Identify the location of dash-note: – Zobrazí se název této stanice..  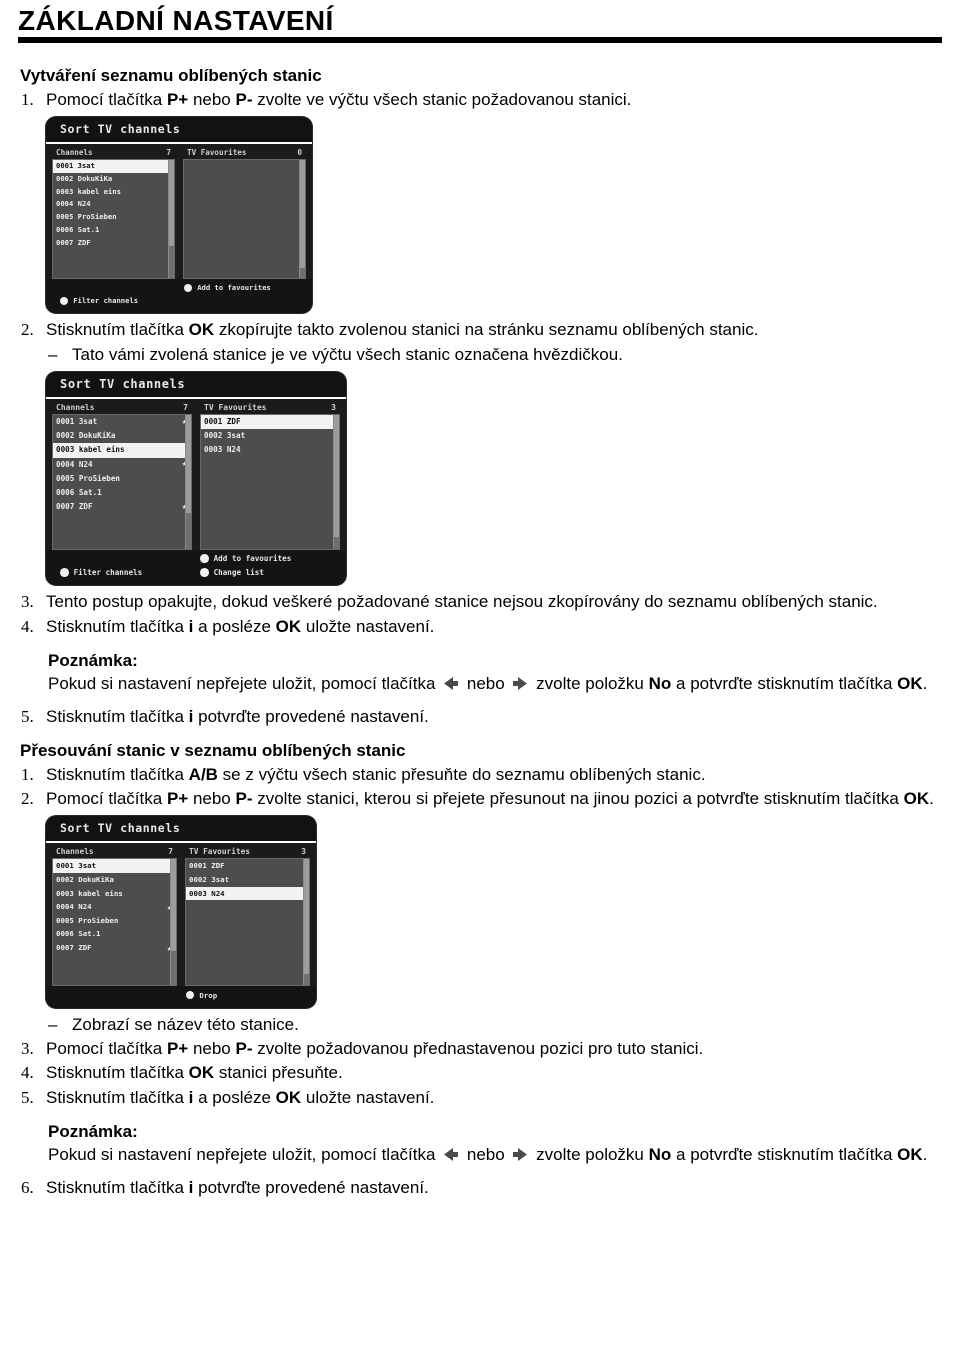
(480, 1025).